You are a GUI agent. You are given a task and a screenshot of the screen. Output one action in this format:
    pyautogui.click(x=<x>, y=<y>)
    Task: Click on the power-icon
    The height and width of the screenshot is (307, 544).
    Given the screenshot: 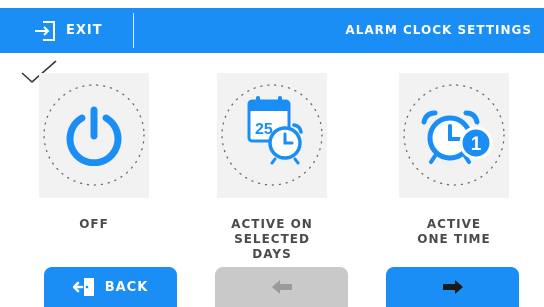 What is the action you would take?
    pyautogui.click(x=94, y=136)
    